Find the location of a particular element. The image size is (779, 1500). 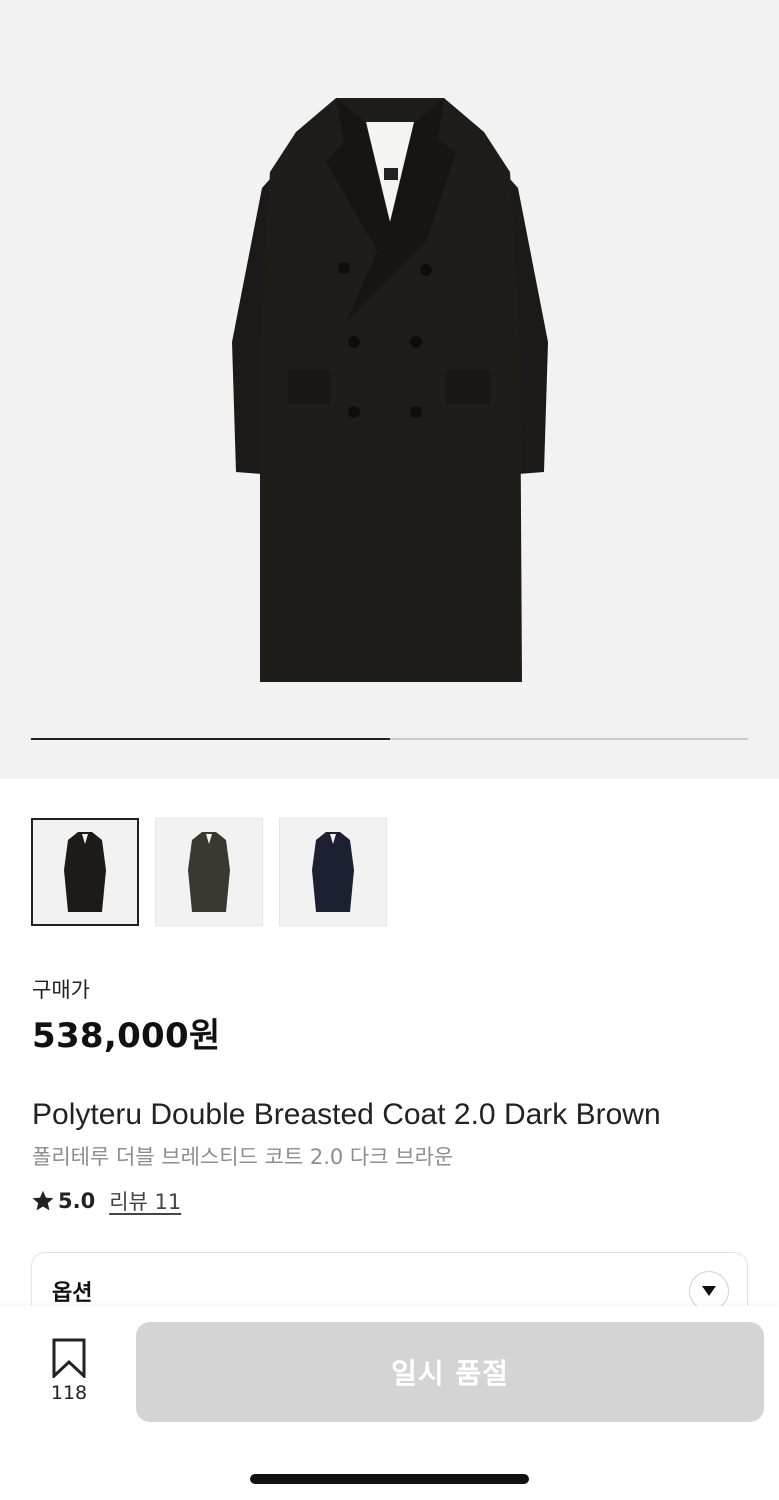

gallery-progress-bar is located at coordinates (389, 739).